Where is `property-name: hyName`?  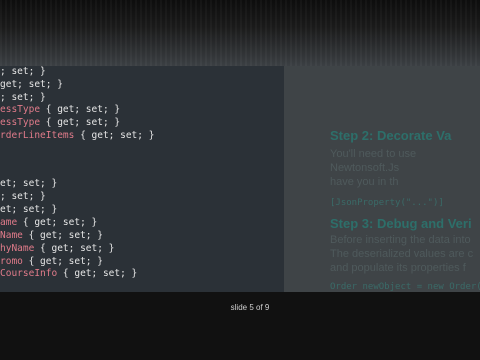
property-name: hyName is located at coordinates (17, 248).